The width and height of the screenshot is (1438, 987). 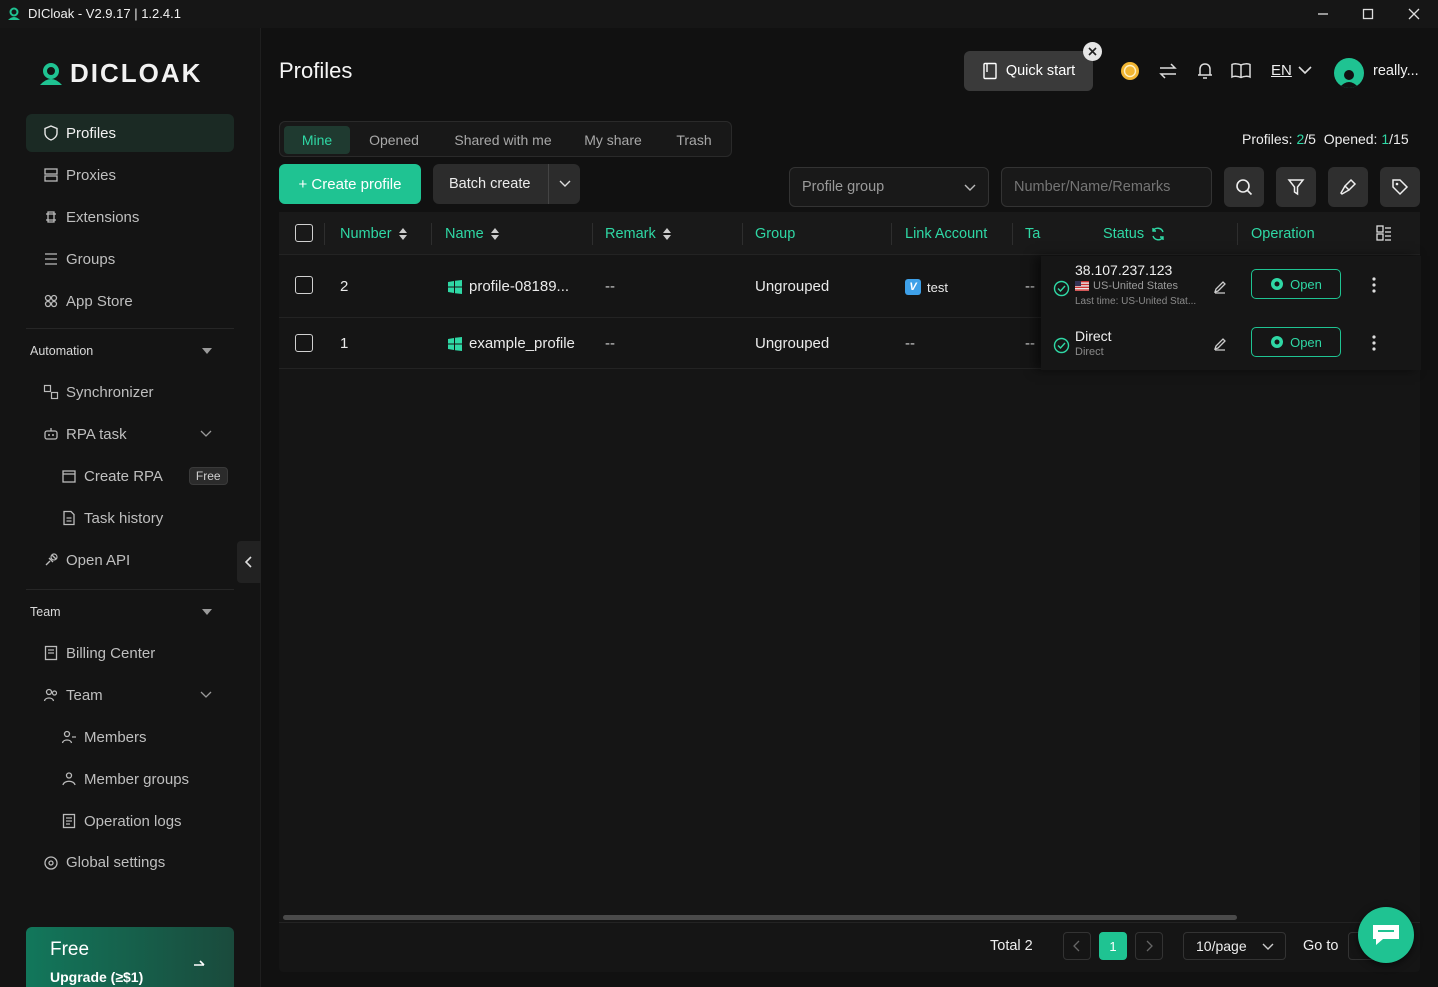 I want to click on sidebar-item-member-groups: Member groups, so click(x=139, y=779).